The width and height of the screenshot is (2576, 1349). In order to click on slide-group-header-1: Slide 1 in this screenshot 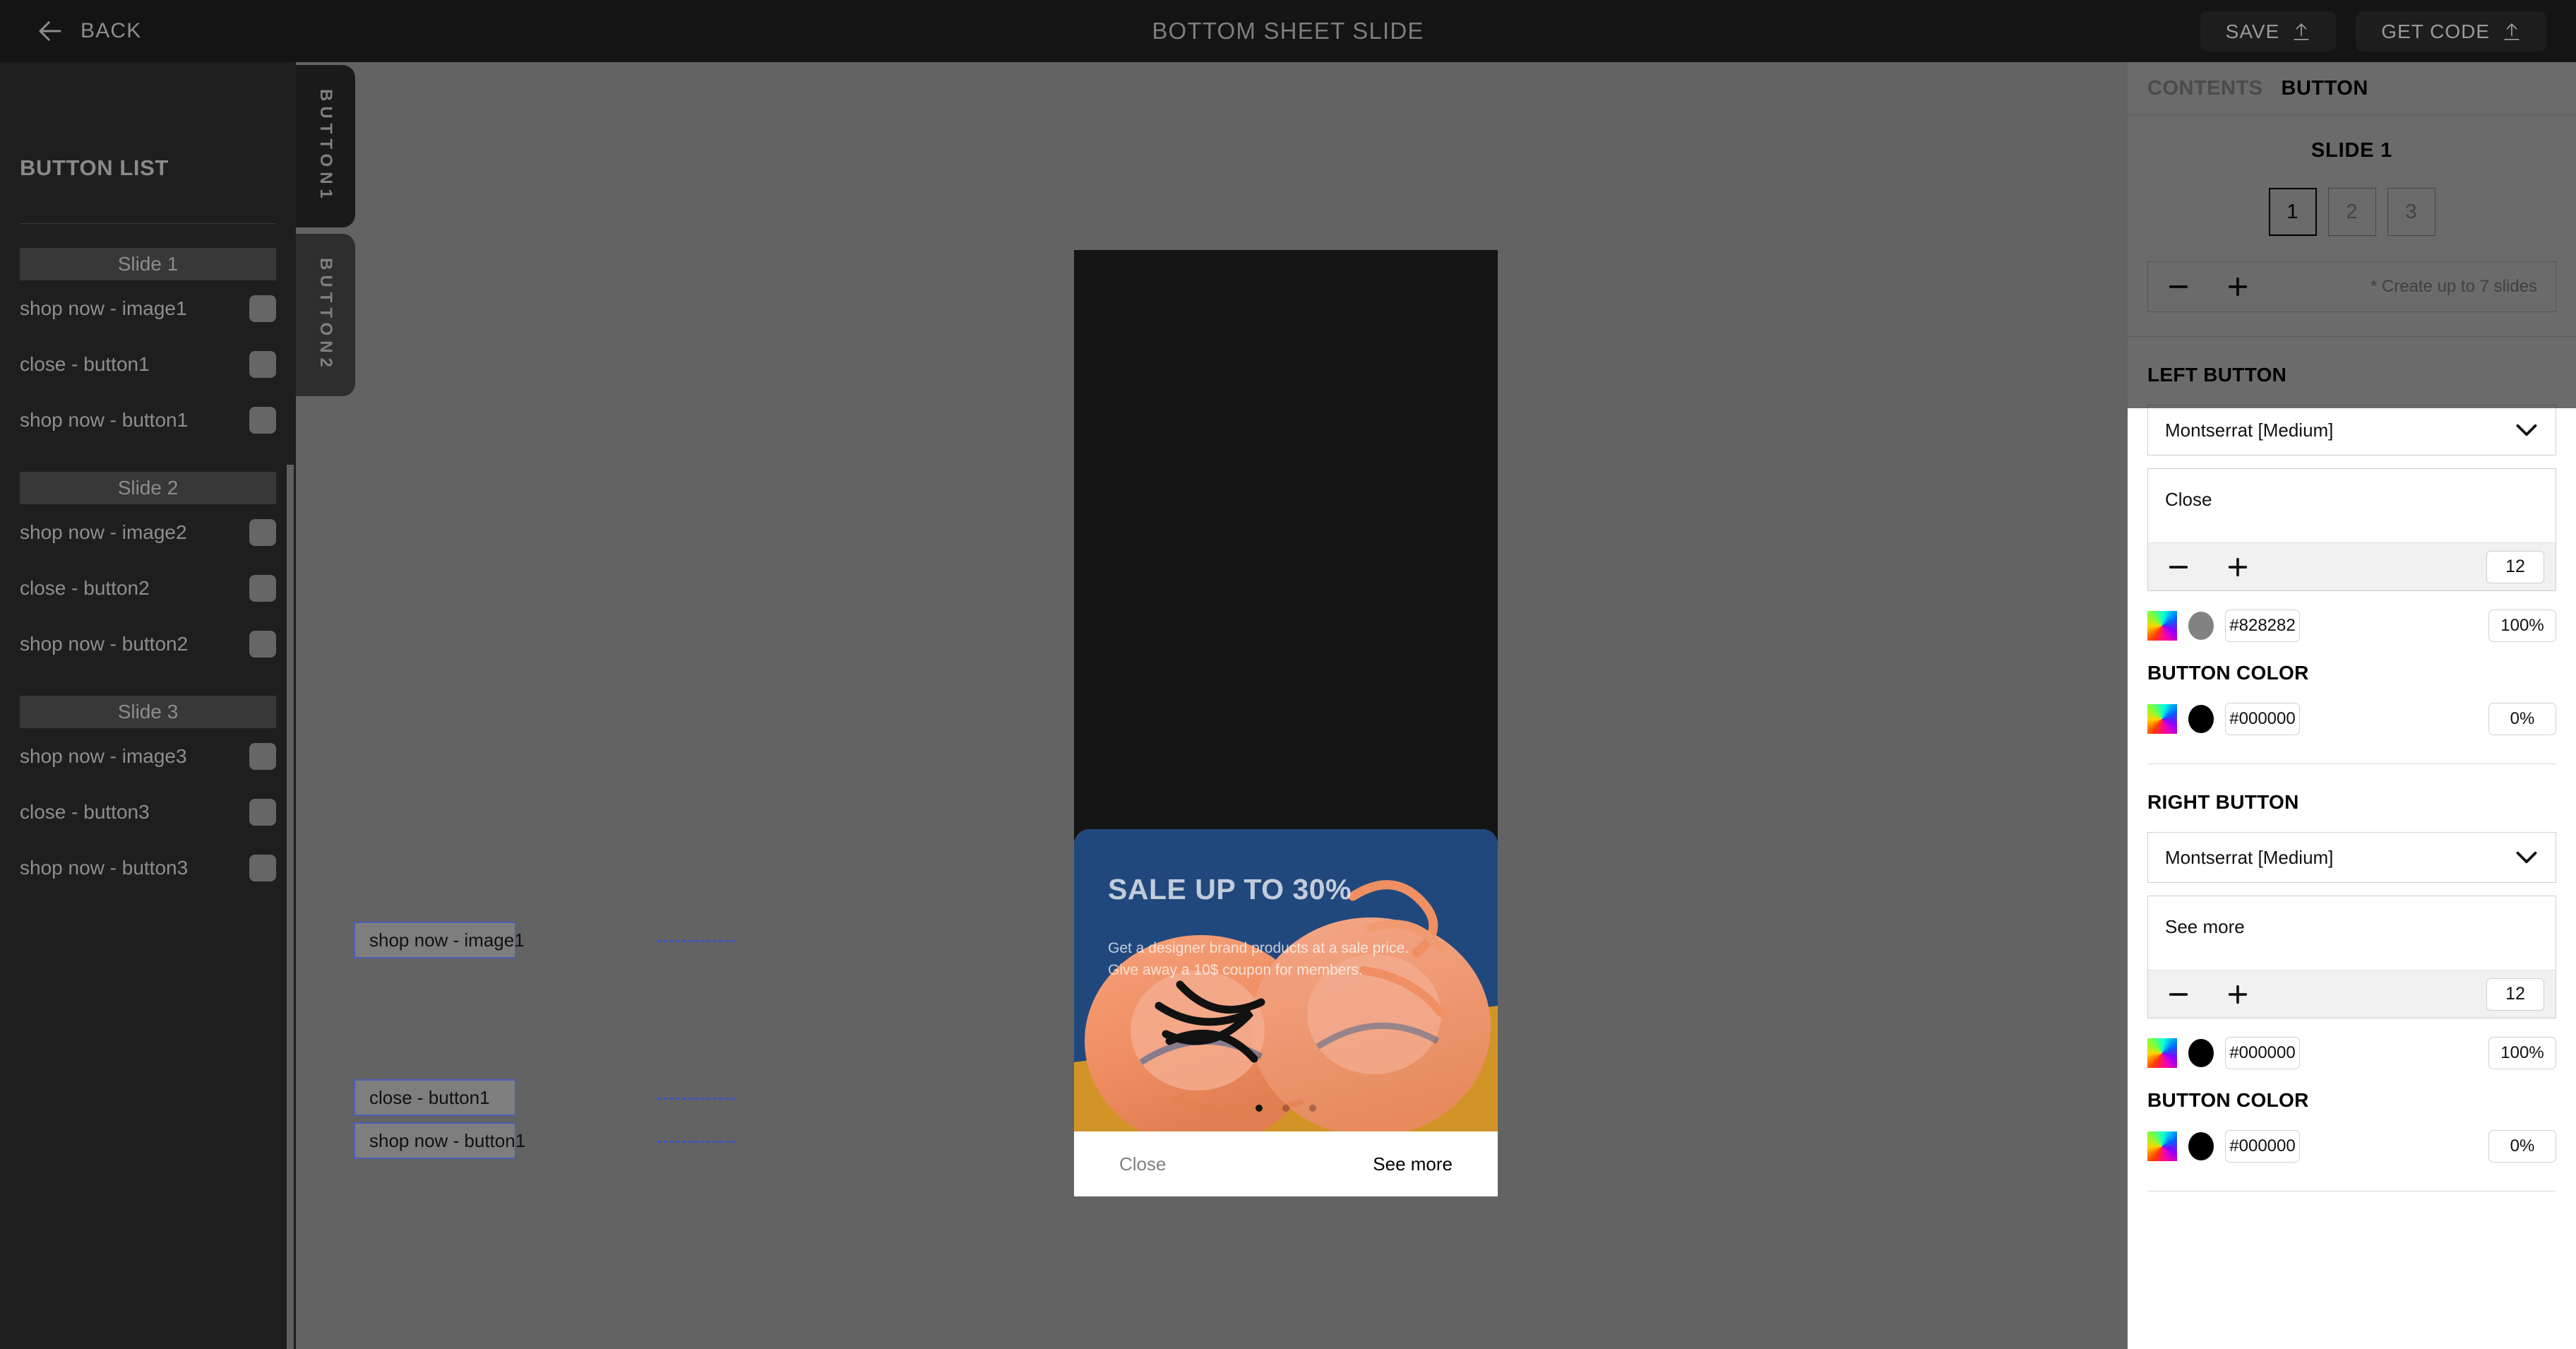, I will do `click(148, 264)`.